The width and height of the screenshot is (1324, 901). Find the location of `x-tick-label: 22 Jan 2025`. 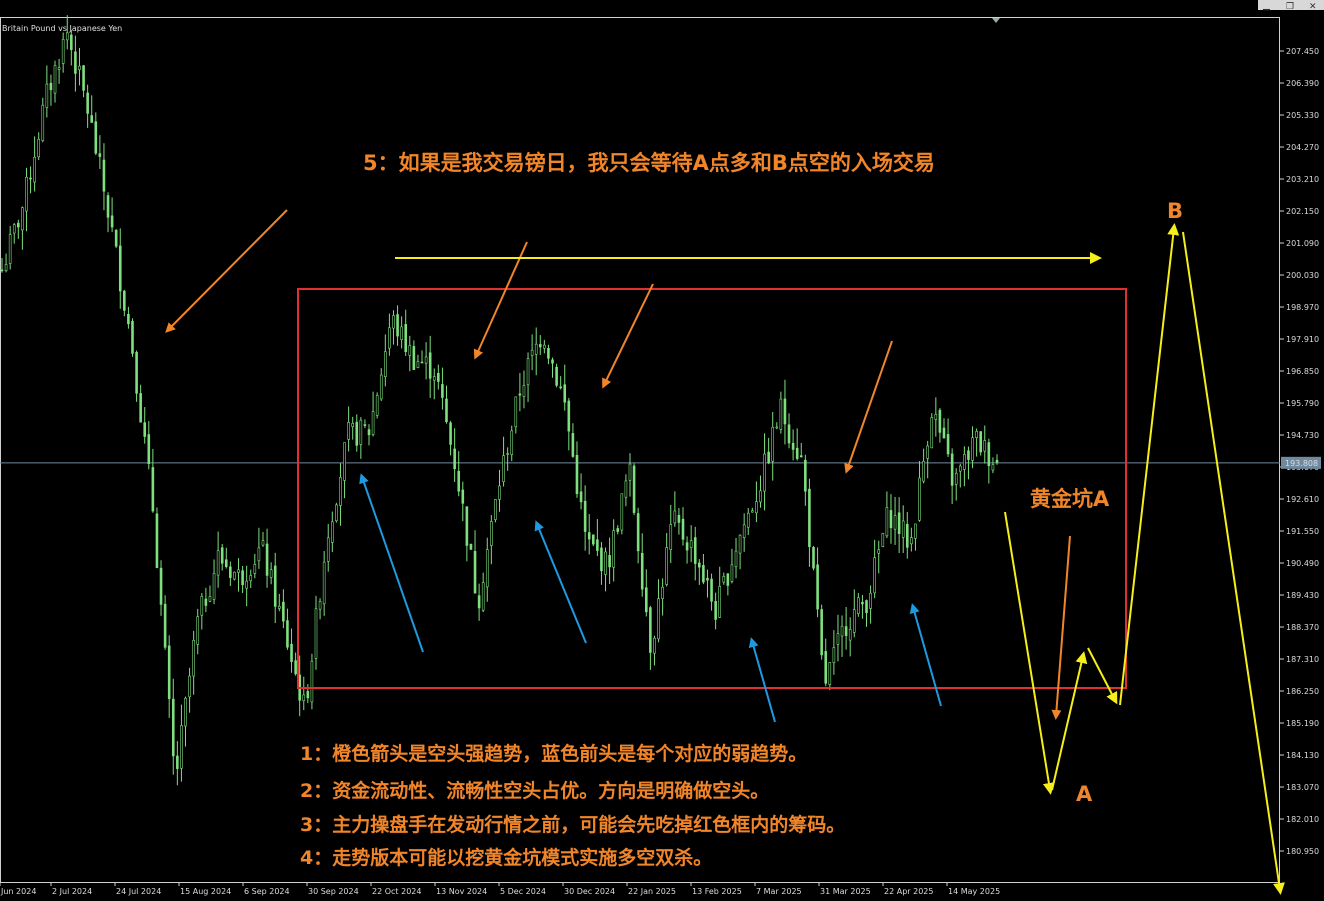

x-tick-label: 22 Jan 2025 is located at coordinates (652, 891).